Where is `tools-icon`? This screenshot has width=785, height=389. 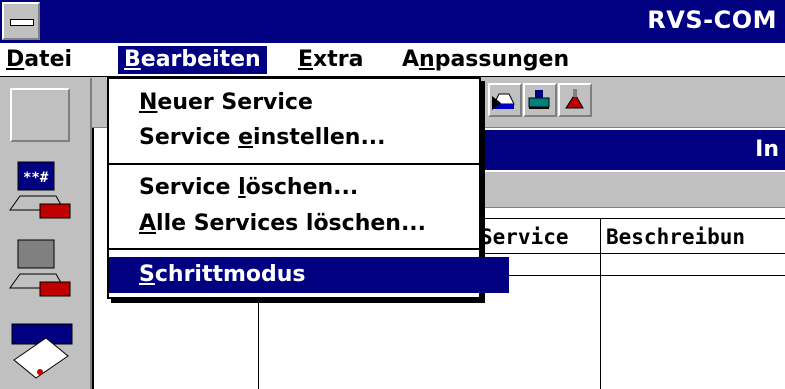
tools-icon is located at coordinates (575, 100).